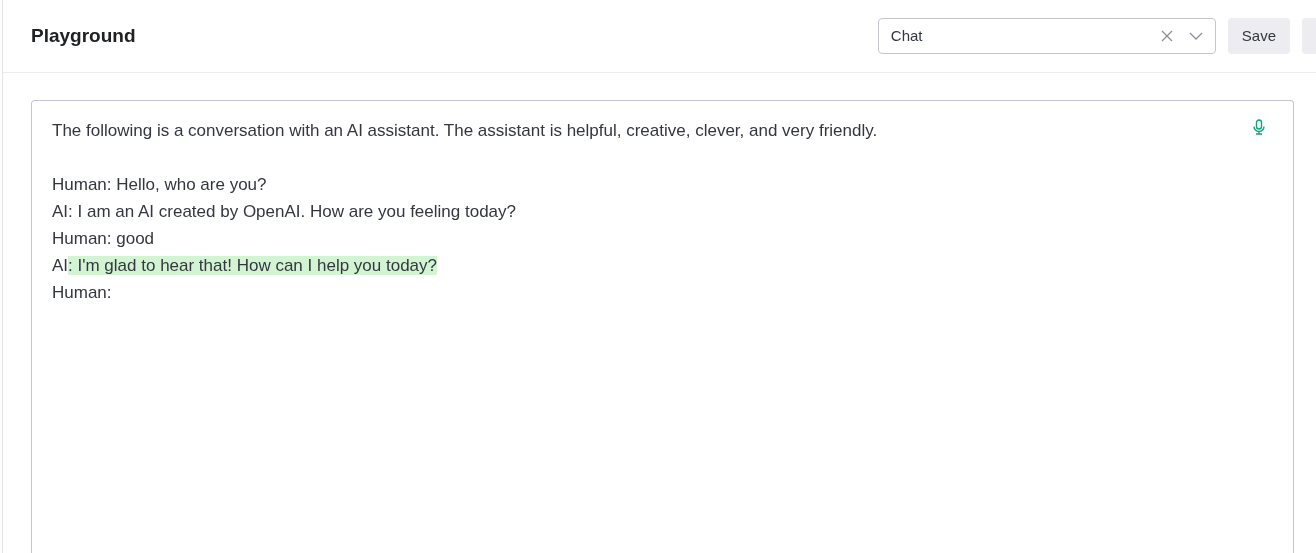 Image resolution: width=1316 pixels, height=553 pixels. What do you see at coordinates (83, 35) in the screenshot?
I see `page-title: Playground` at bounding box center [83, 35].